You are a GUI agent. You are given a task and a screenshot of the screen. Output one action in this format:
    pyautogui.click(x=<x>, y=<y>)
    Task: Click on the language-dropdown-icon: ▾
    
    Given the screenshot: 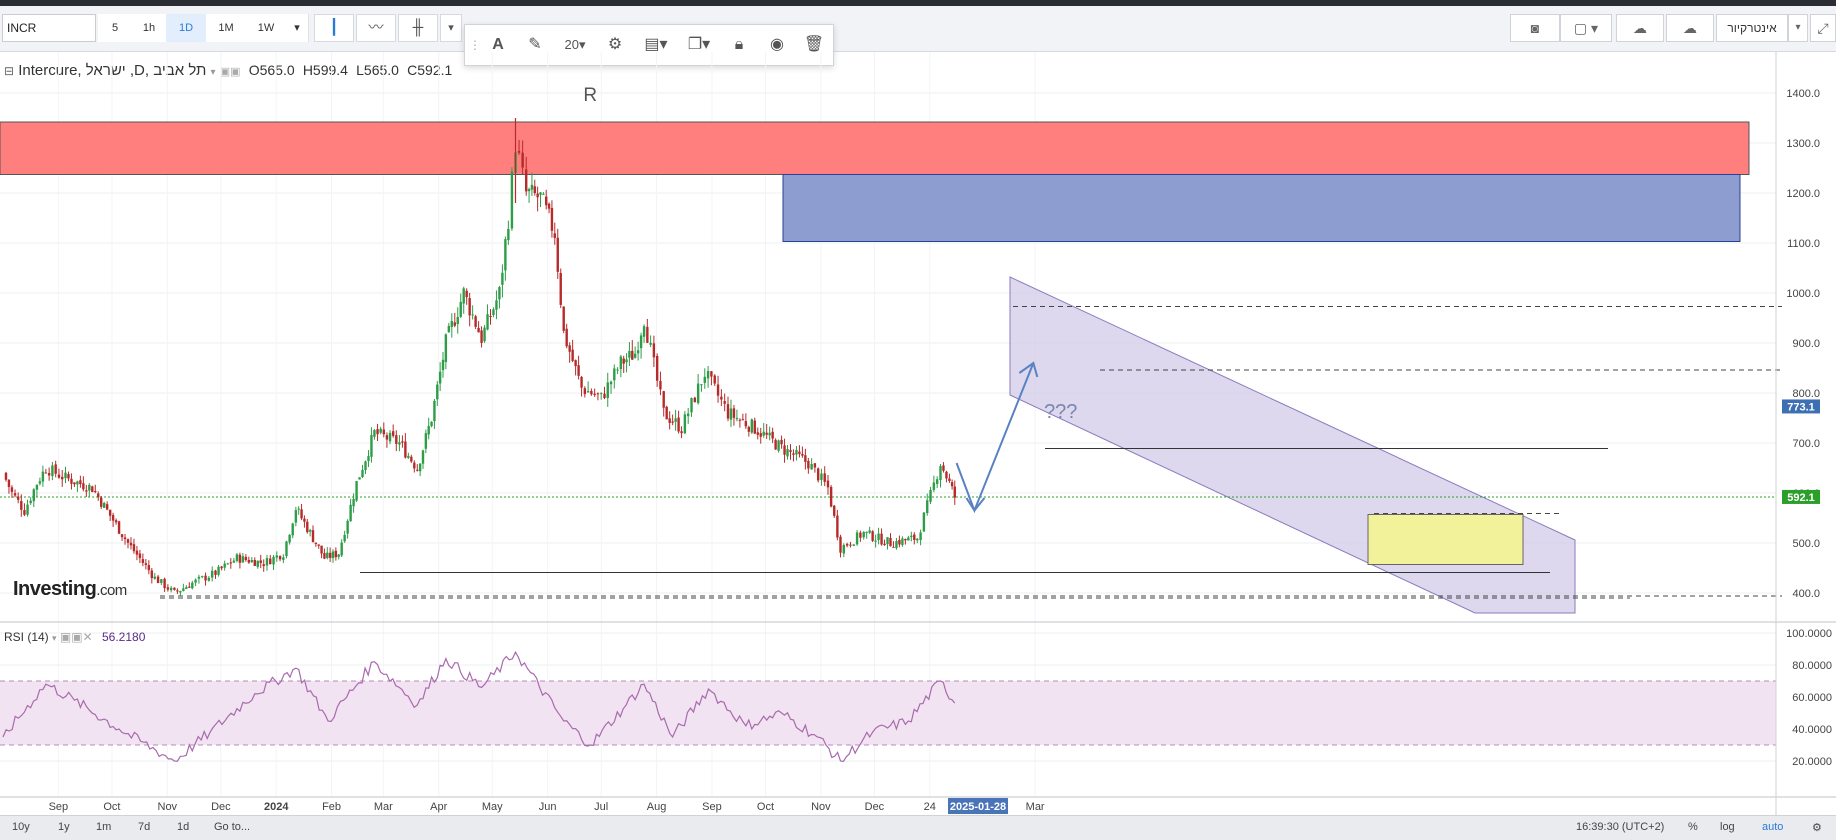 What is the action you would take?
    pyautogui.click(x=1798, y=28)
    